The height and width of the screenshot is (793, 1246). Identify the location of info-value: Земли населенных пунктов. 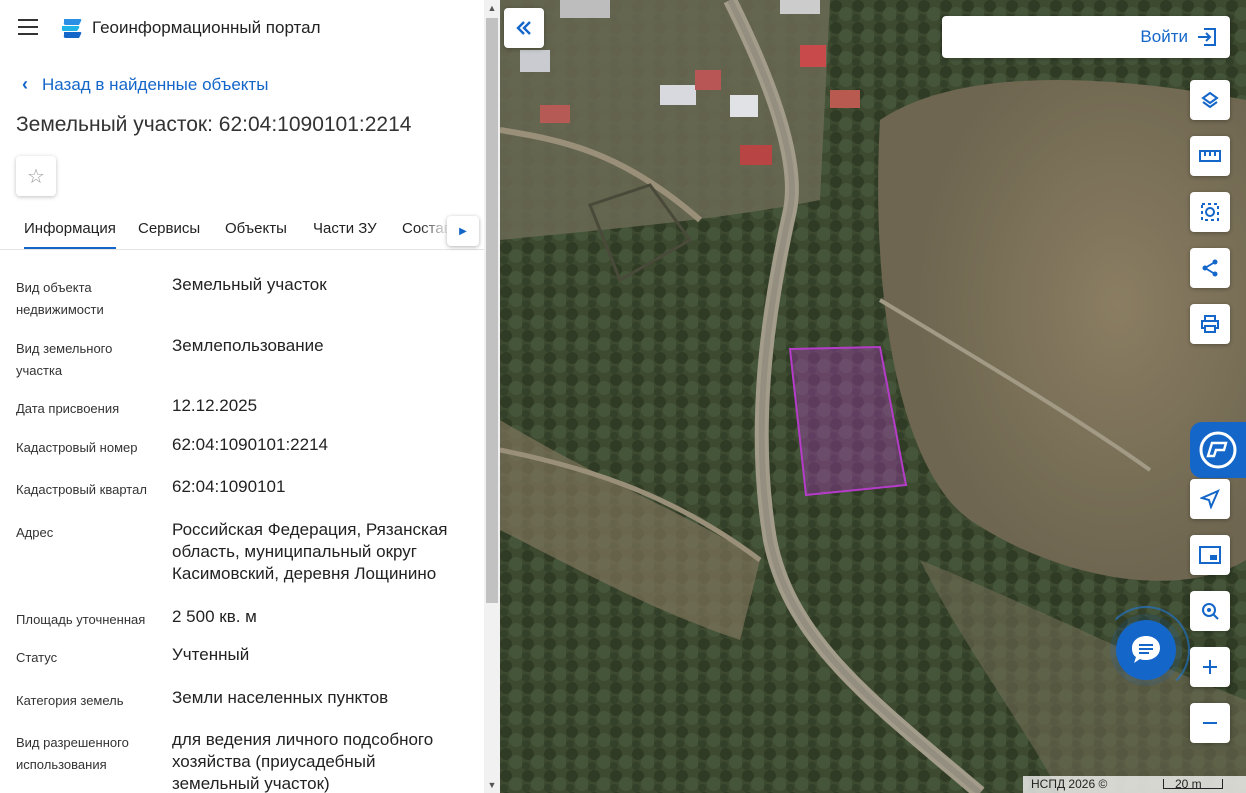
(280, 697).